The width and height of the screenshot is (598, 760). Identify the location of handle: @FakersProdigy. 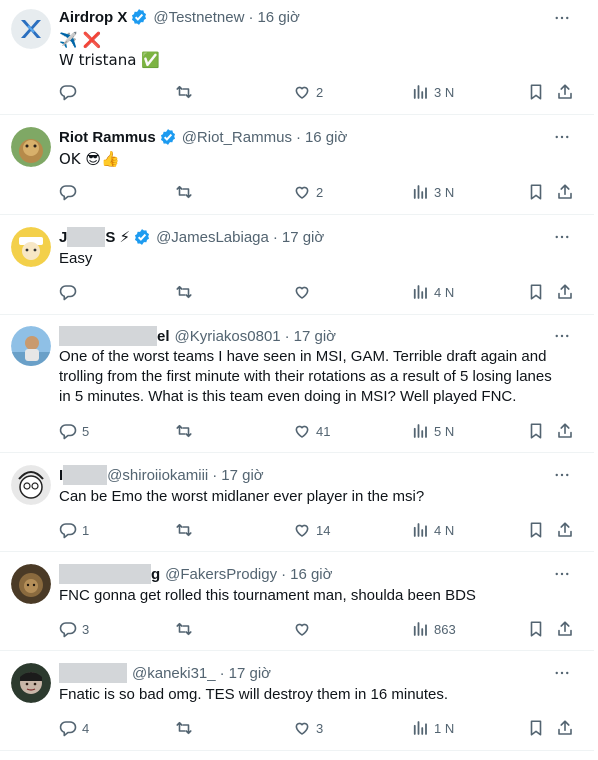
(221, 574).